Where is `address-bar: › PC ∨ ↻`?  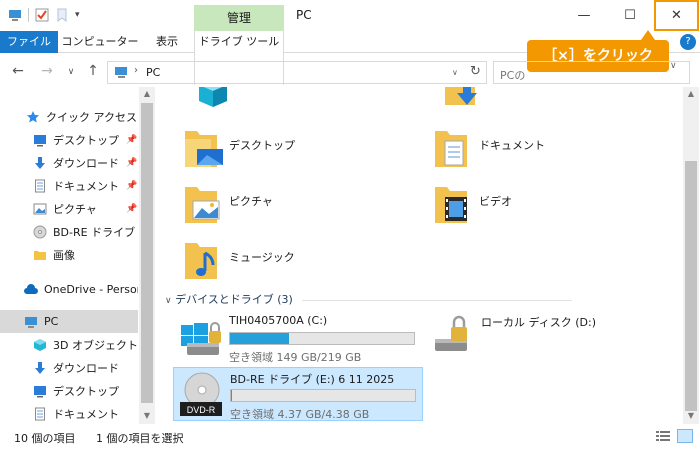
address-bar: › PC ∨ ↻ is located at coordinates (297, 72).